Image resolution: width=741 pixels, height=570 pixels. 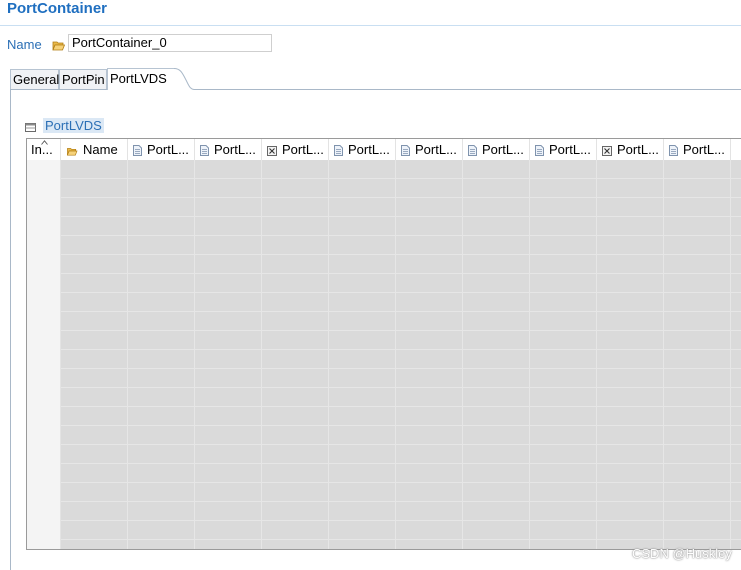 What do you see at coordinates (57, 8) in the screenshot?
I see `editor-title: PortContainer` at bounding box center [57, 8].